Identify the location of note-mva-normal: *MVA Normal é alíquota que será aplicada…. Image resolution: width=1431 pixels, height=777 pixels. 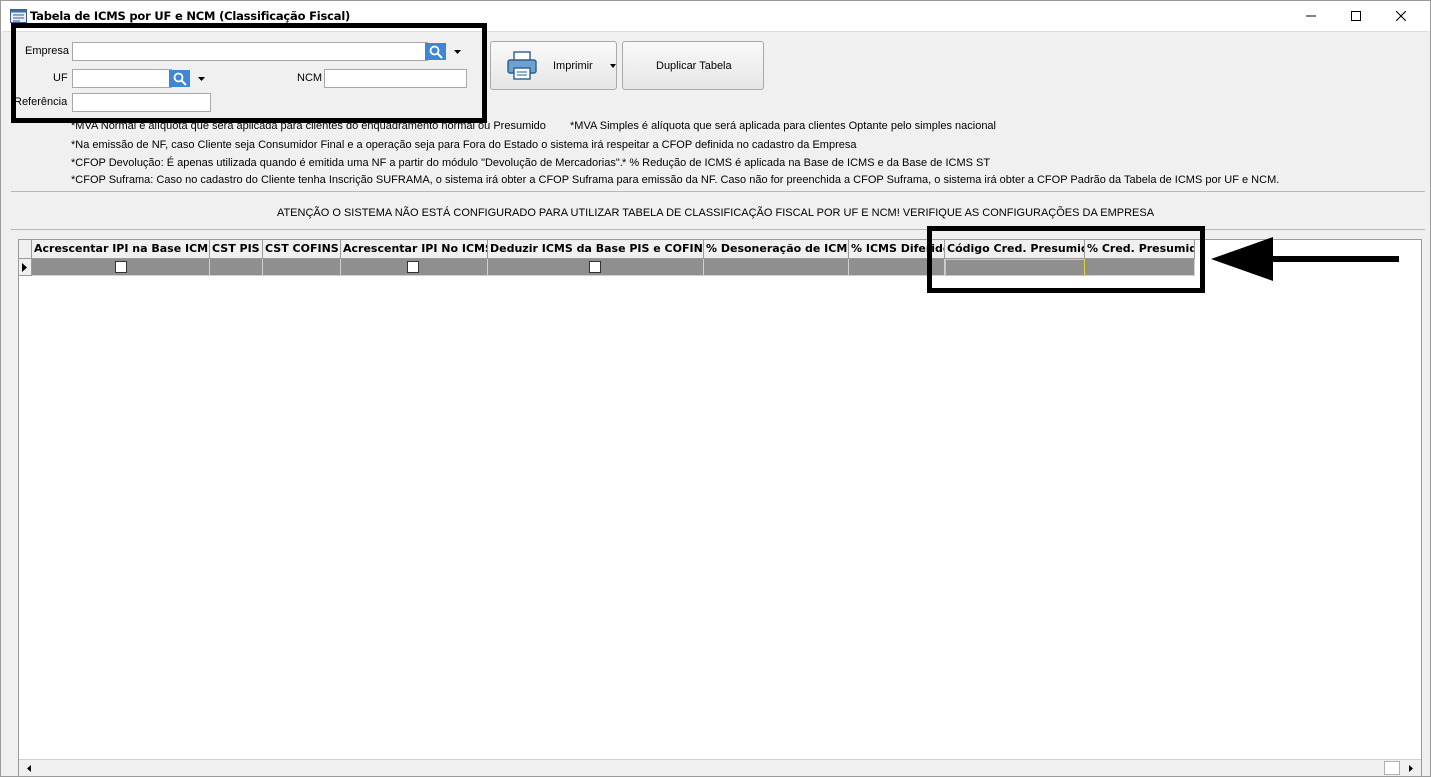
(308, 126).